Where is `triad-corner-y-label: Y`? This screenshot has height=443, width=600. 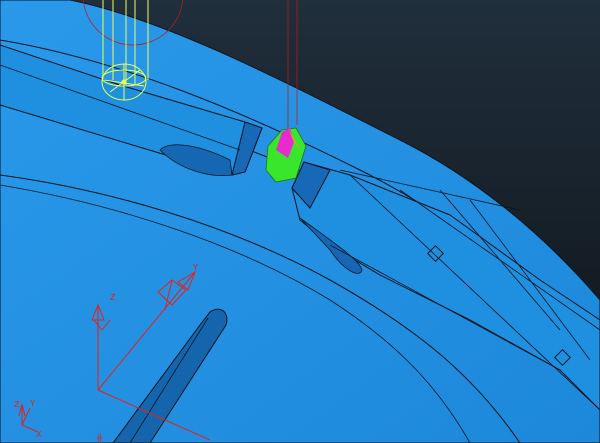
triad-corner-y-label: Y is located at coordinates (32, 403).